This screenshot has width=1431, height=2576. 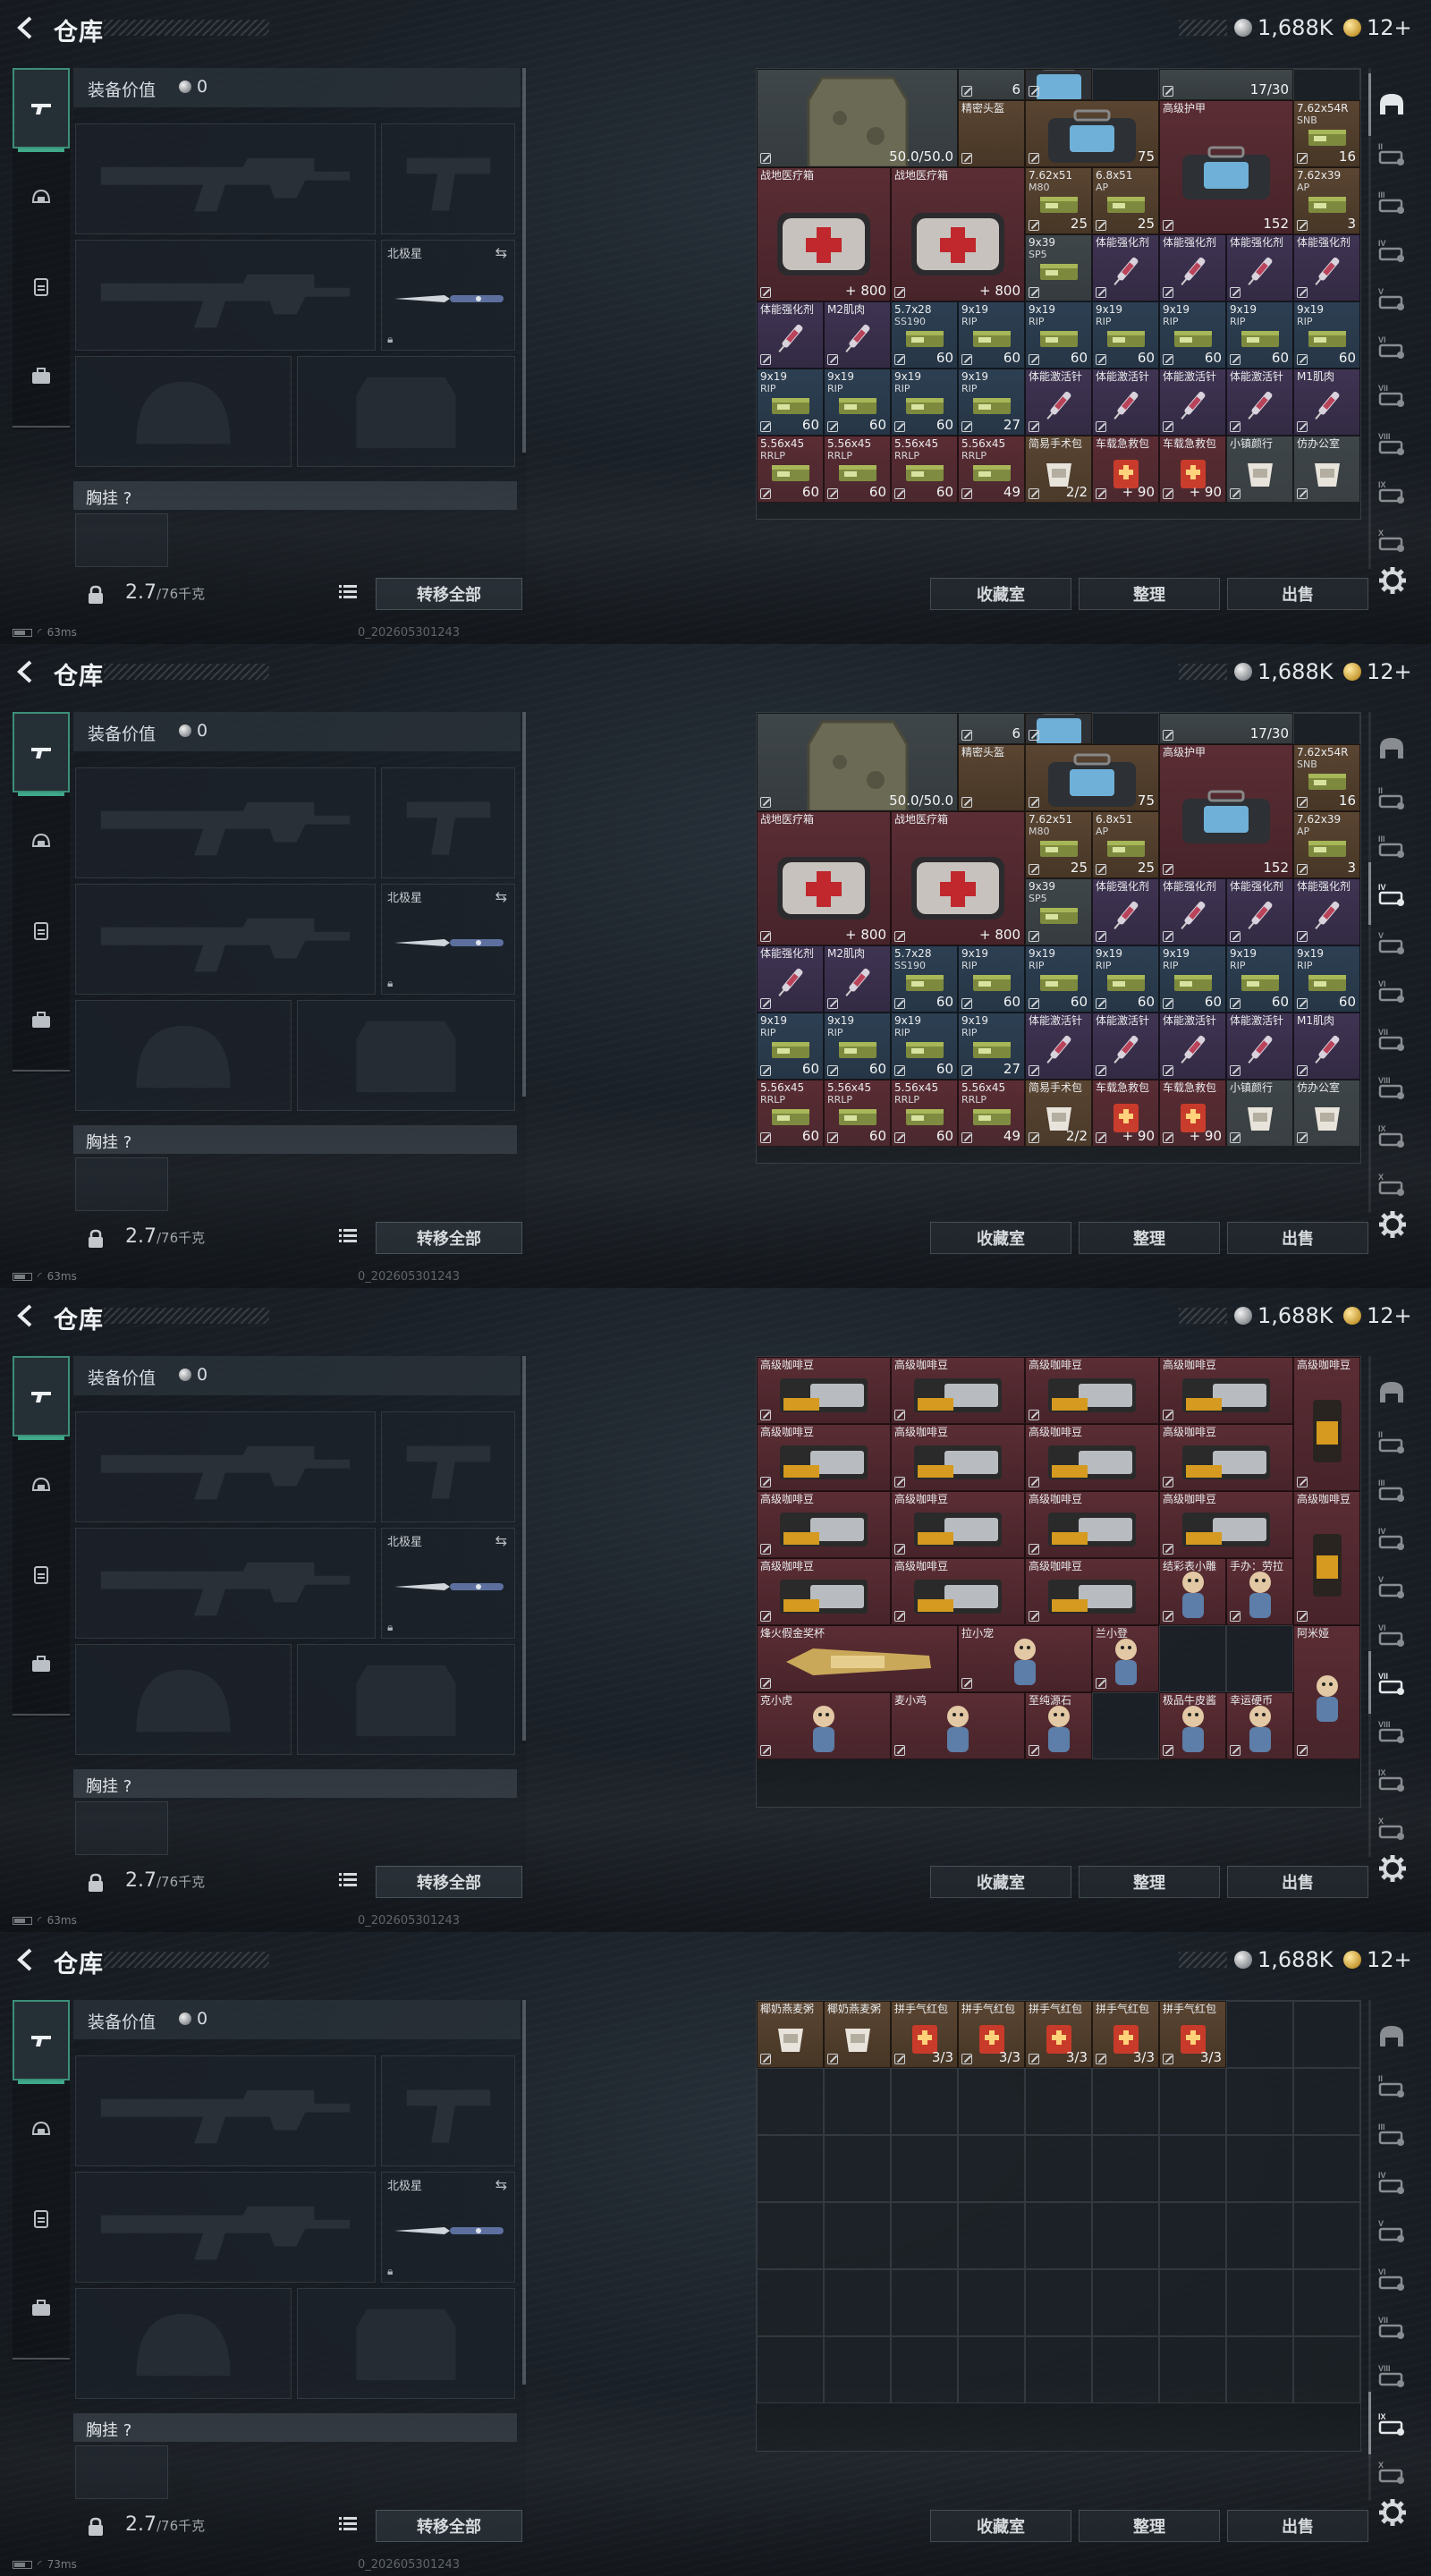 I want to click on inventory-item: 6.8x51 AP 25, so click(x=1125, y=844).